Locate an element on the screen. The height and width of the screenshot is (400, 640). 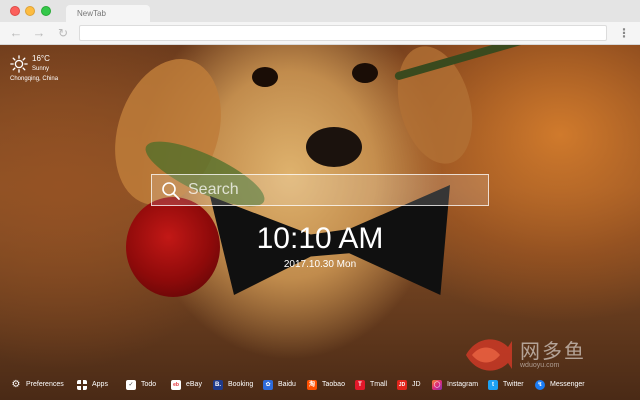
grid-icon is located at coordinates (82, 385).